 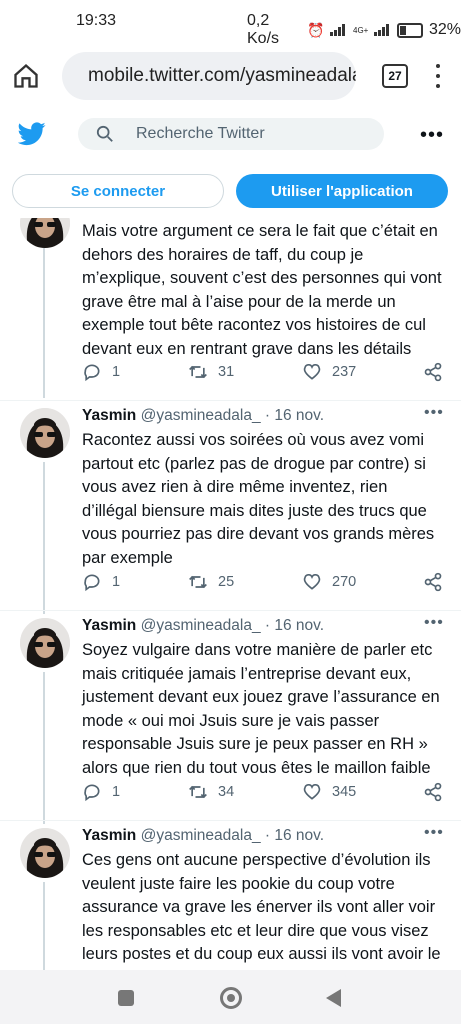 What do you see at coordinates (262, 794) in the screenshot?
I see `tweet-actions: 1 34 345` at bounding box center [262, 794].